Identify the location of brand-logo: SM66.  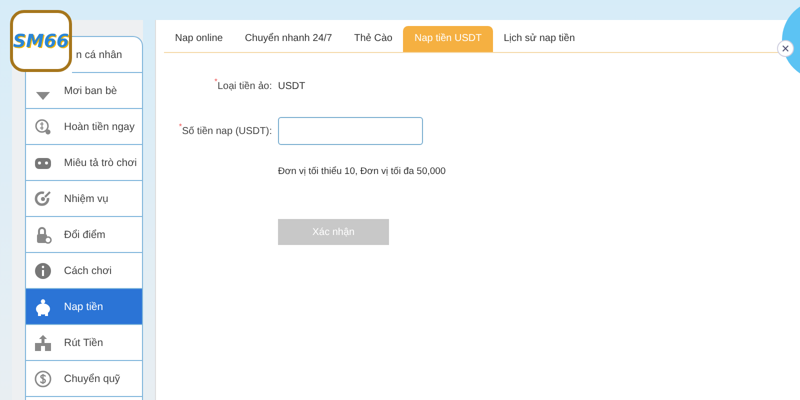
(41, 41).